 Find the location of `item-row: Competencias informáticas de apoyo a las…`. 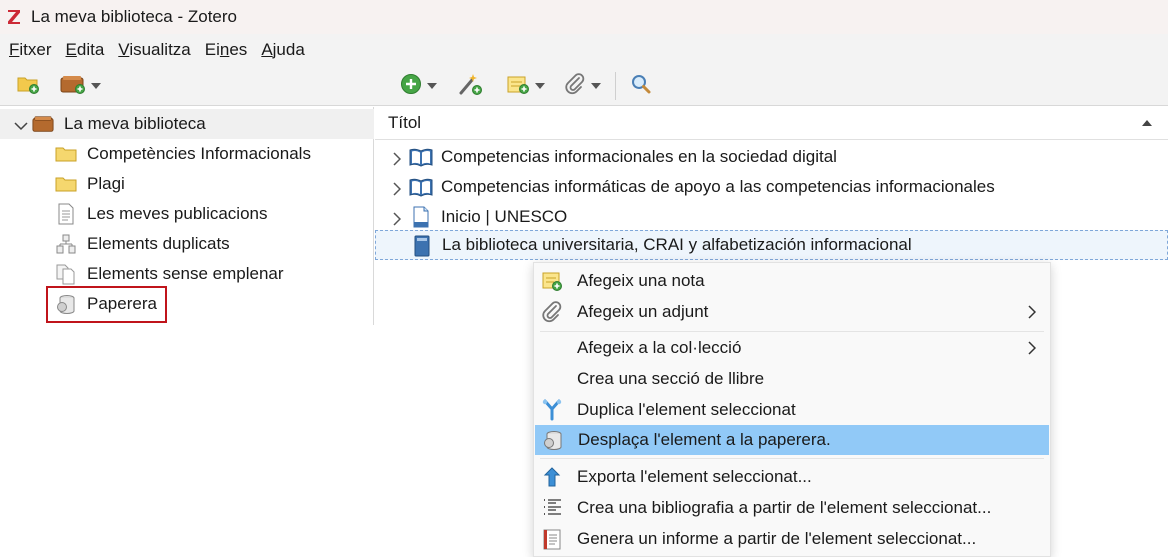

item-row: Competencias informáticas de apoyo a las… is located at coordinates (771, 187).